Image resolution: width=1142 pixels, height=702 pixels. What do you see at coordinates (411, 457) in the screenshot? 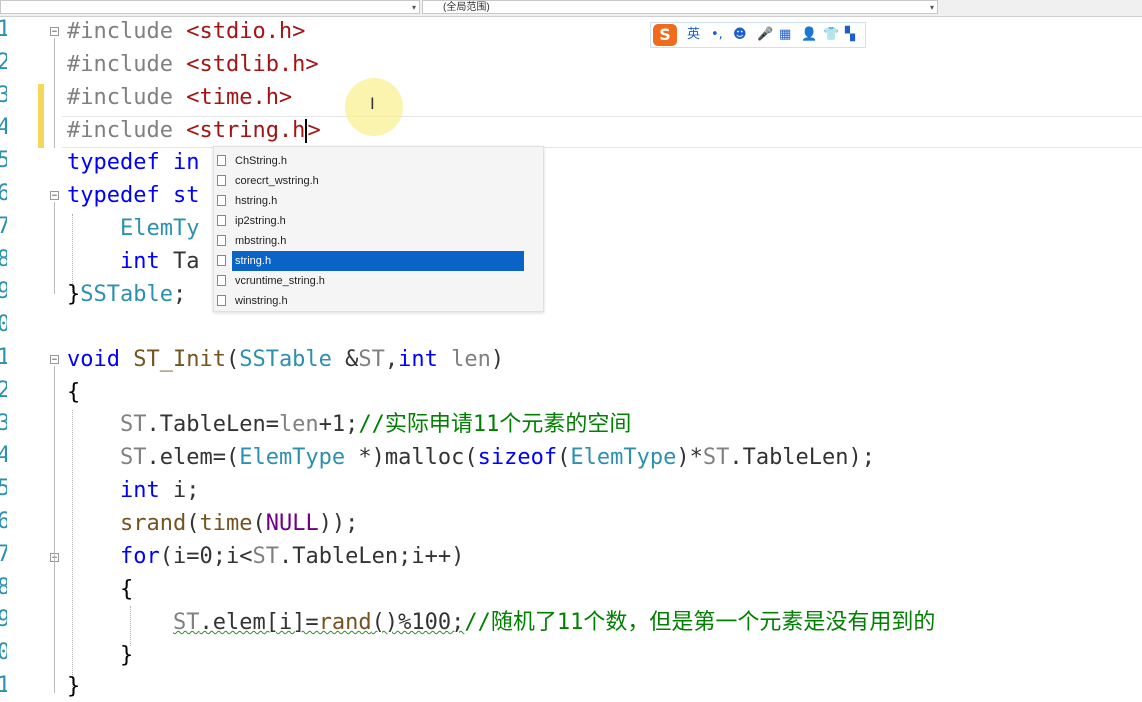
I see `expression: *)malloc(` at bounding box center [411, 457].